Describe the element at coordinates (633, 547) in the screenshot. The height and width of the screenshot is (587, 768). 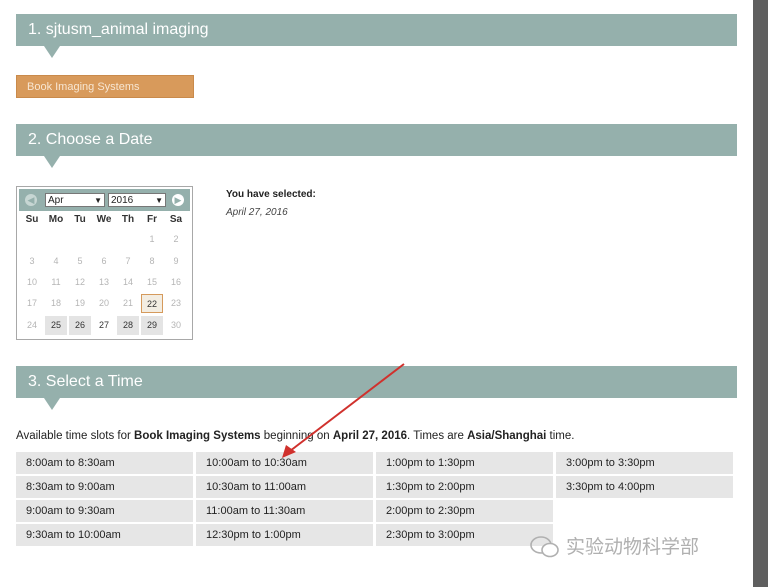
I see `watermark-text: 实验动物科学部` at that location.